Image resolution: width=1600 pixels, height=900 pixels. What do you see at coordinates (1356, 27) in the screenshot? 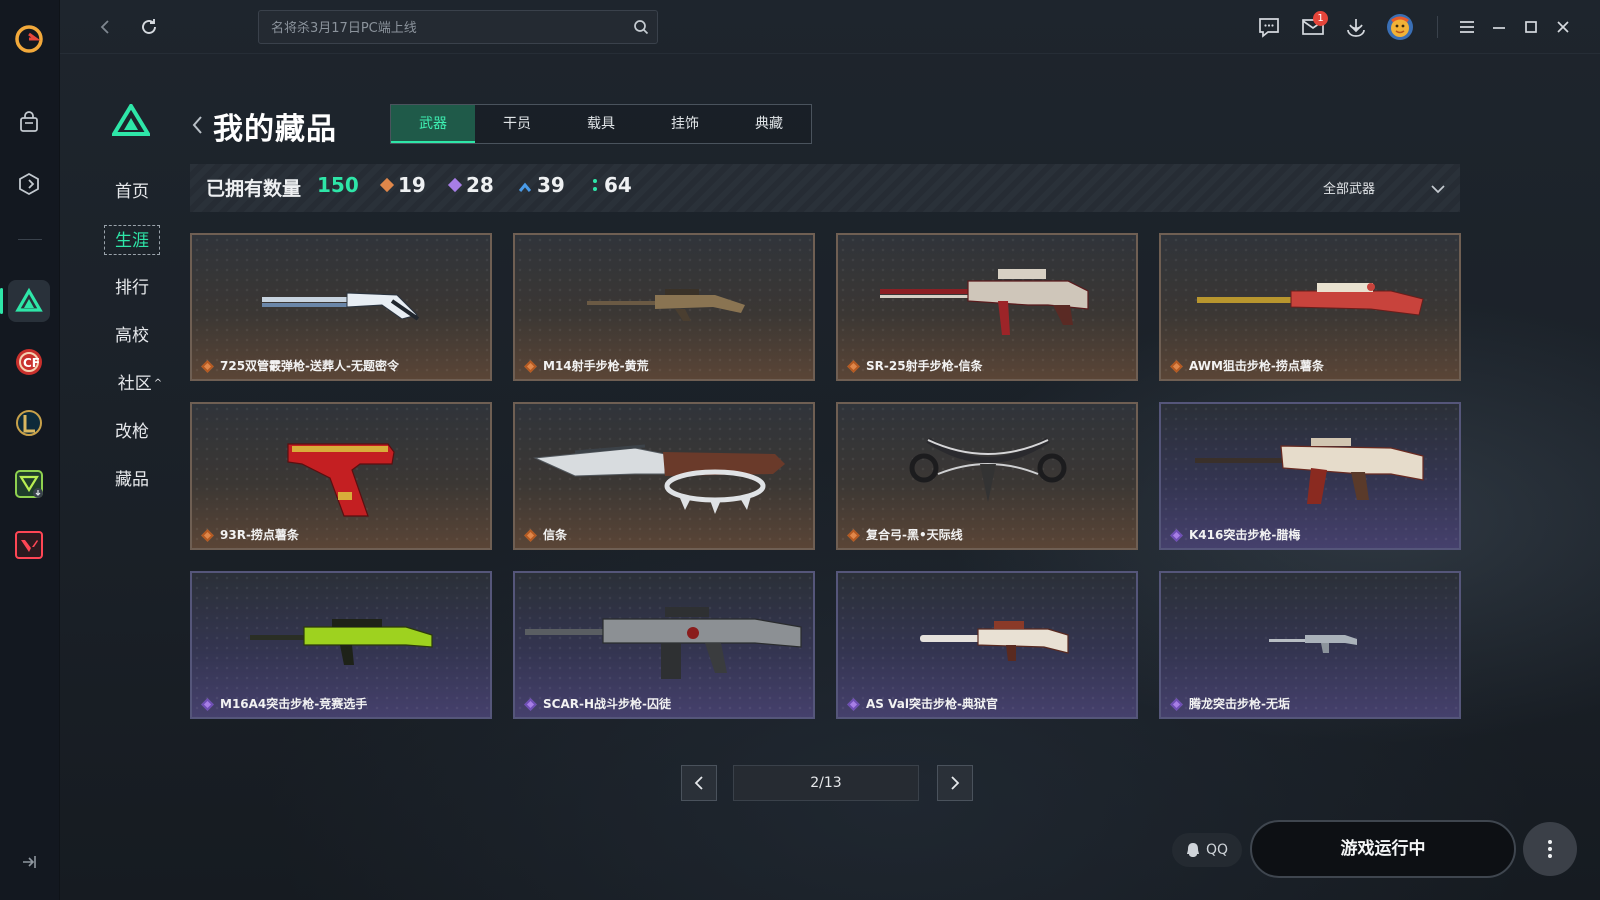
I see `download-icon` at bounding box center [1356, 27].